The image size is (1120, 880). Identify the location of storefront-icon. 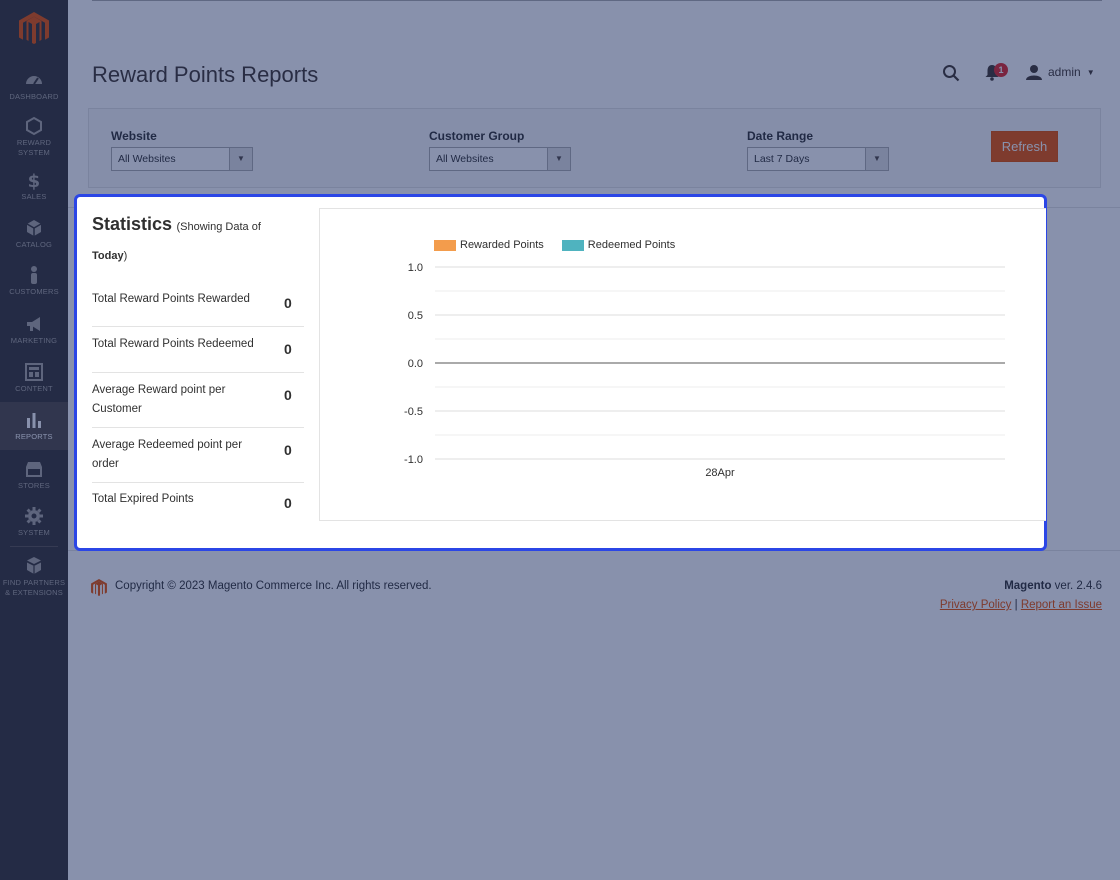
(34, 469).